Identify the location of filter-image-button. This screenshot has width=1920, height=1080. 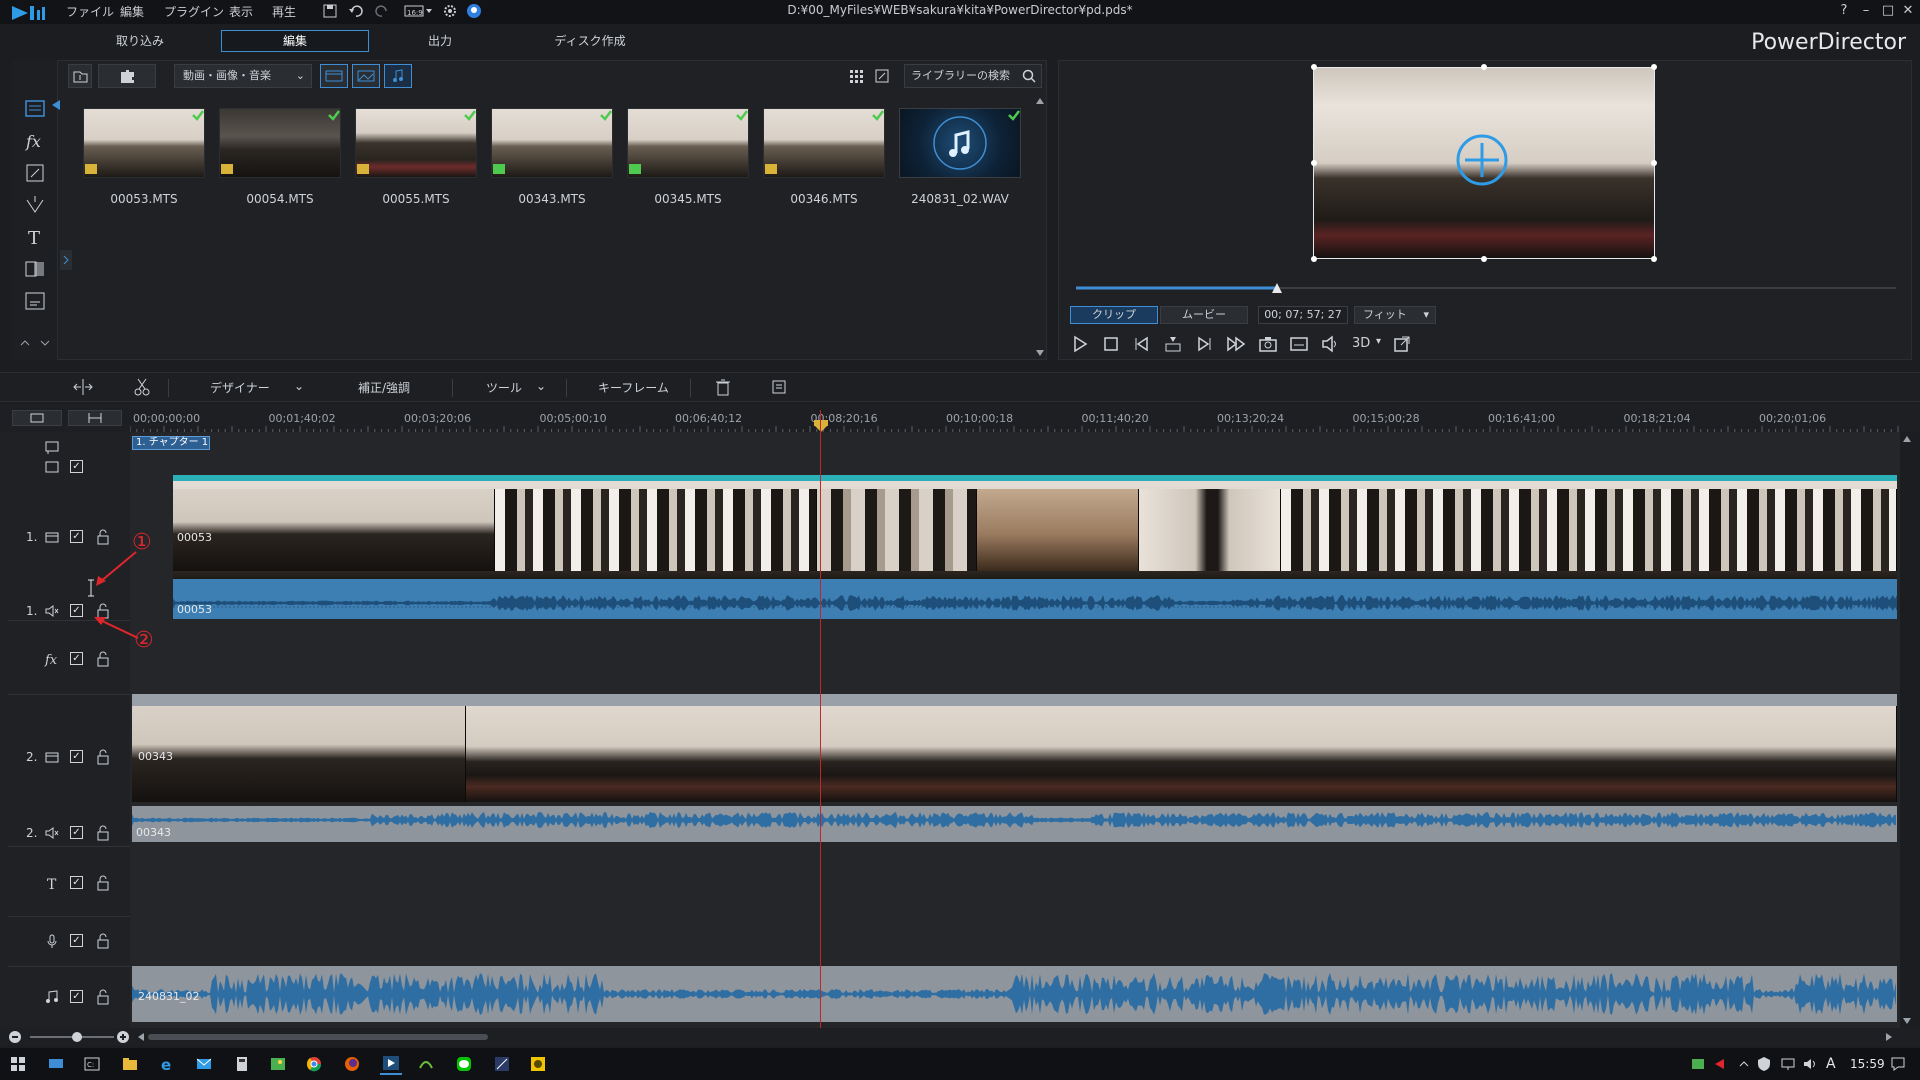
(366, 76).